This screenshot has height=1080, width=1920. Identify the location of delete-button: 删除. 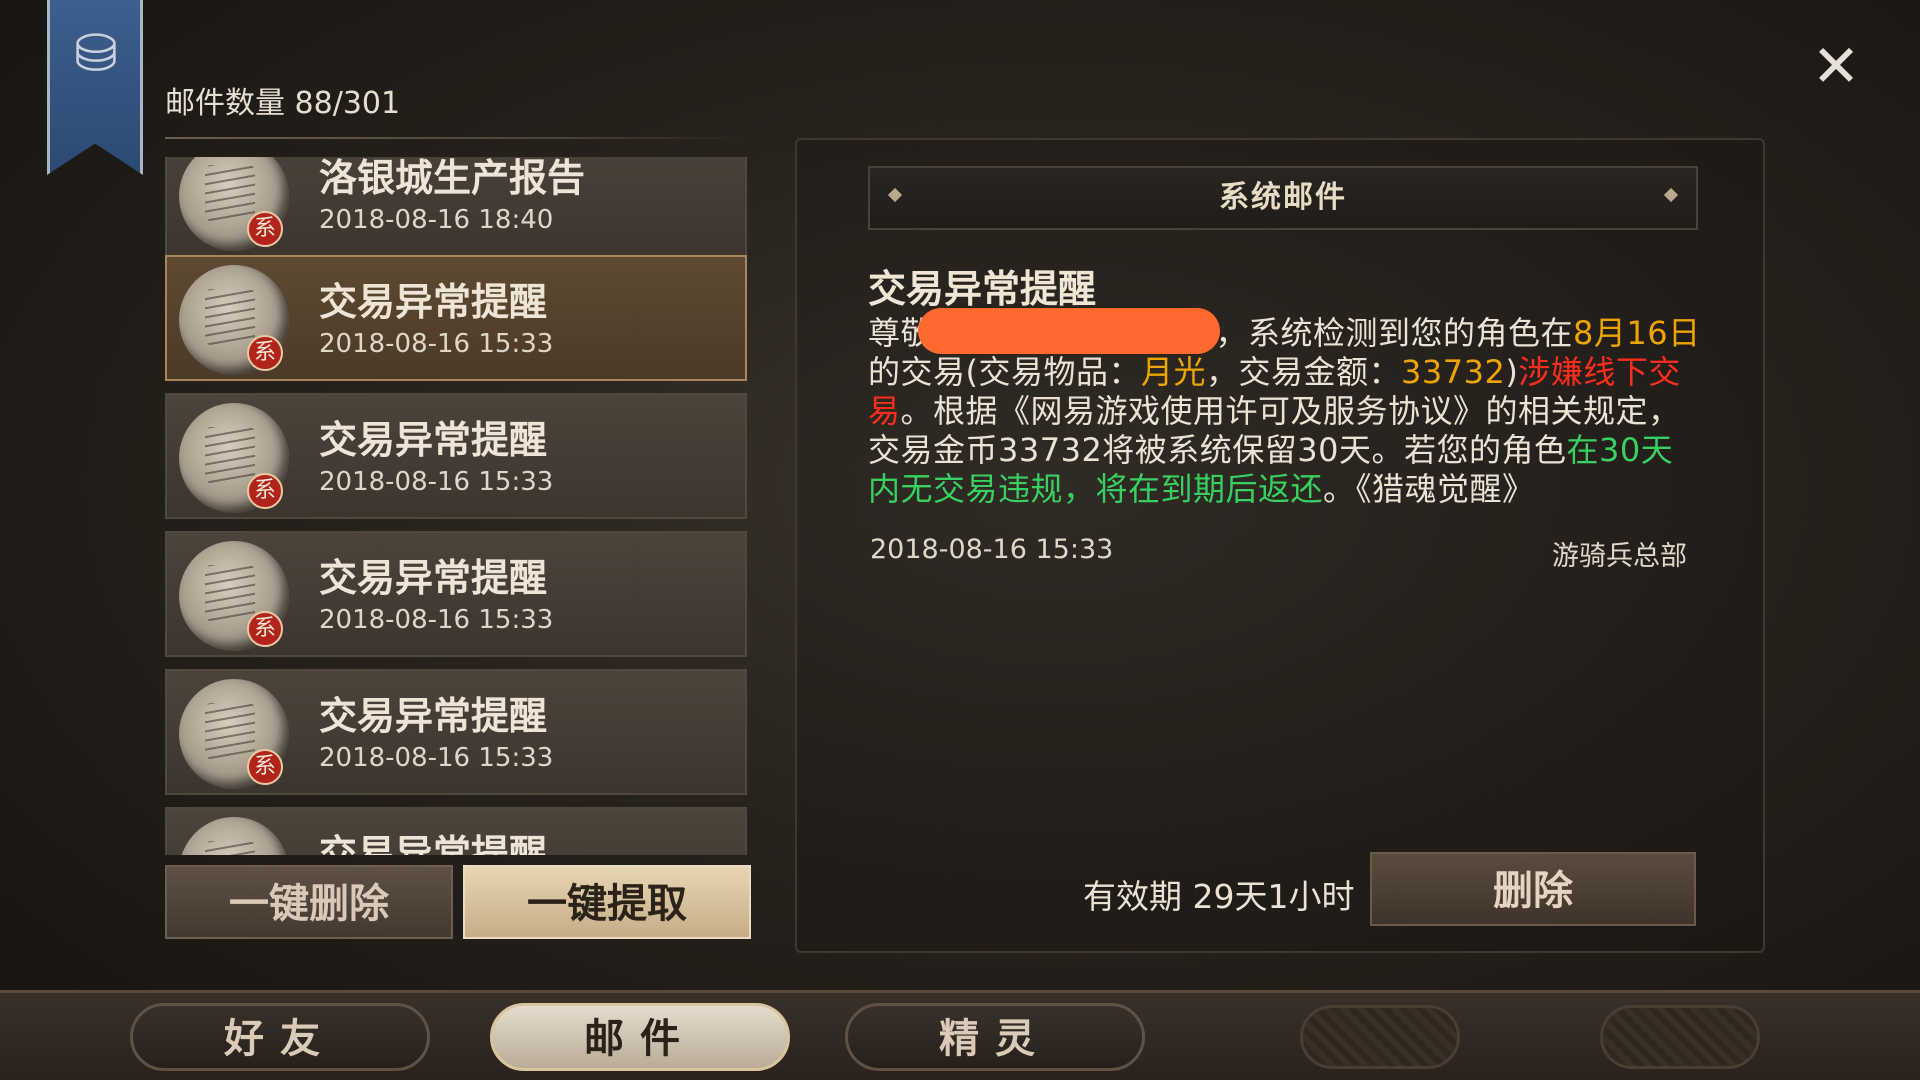
(1533, 889).